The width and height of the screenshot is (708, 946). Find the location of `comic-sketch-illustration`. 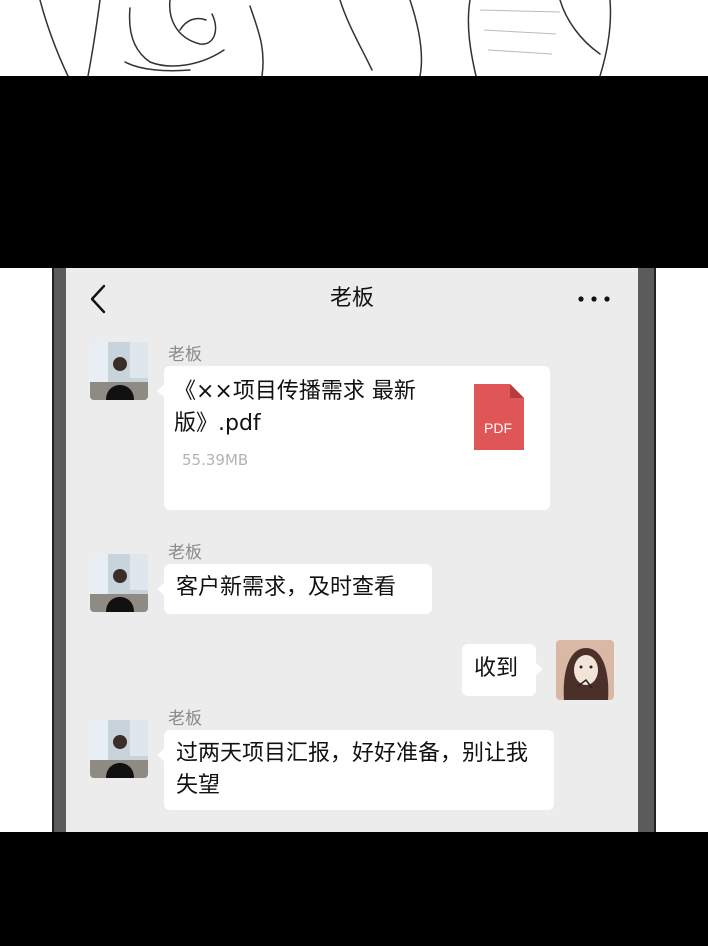

comic-sketch-illustration is located at coordinates (325, 38).